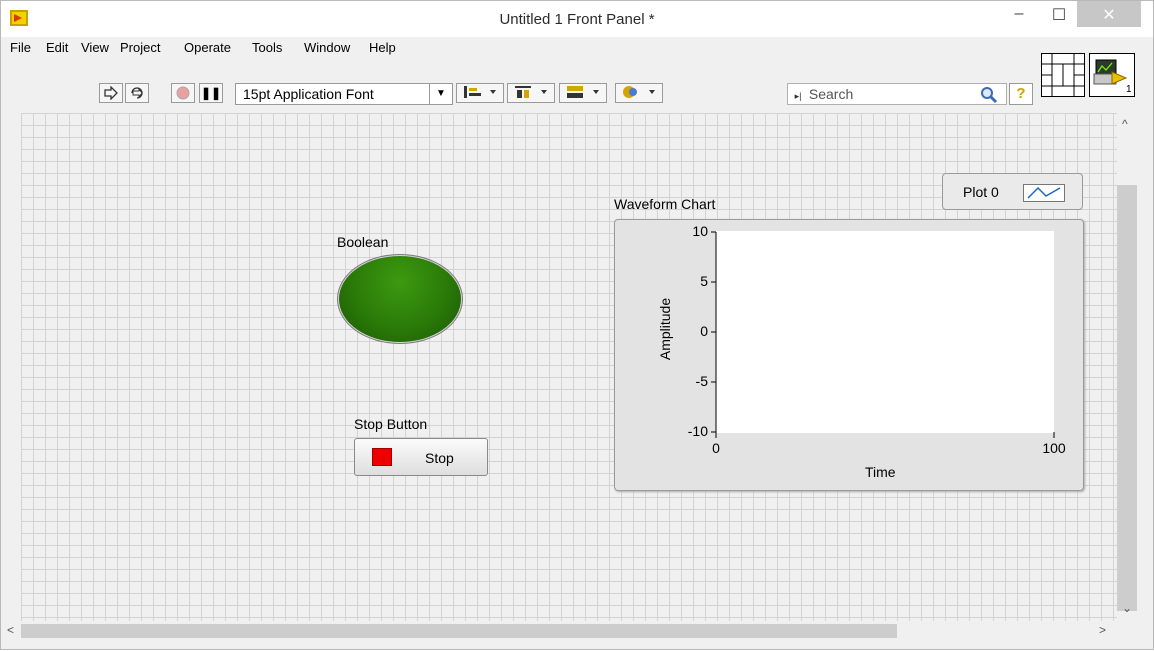 The height and width of the screenshot is (651, 1154). Describe the element at coordinates (883, 334) in the screenshot. I see `chart-axes` at that location.